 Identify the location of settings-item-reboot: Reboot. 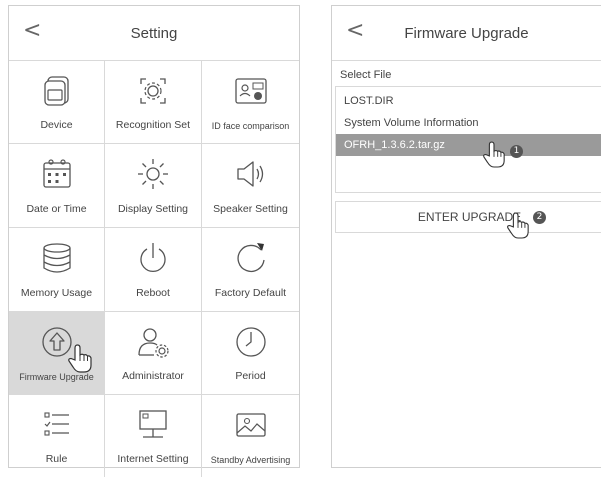
(153, 270).